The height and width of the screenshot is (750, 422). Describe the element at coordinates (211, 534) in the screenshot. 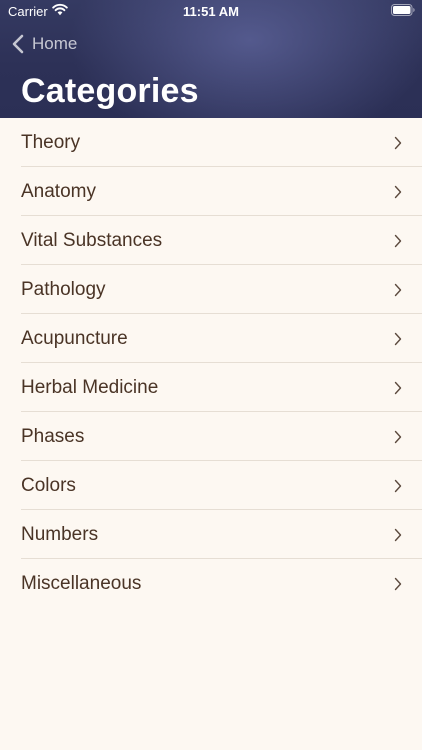

I see `list-item-numbers: Numbers` at that location.